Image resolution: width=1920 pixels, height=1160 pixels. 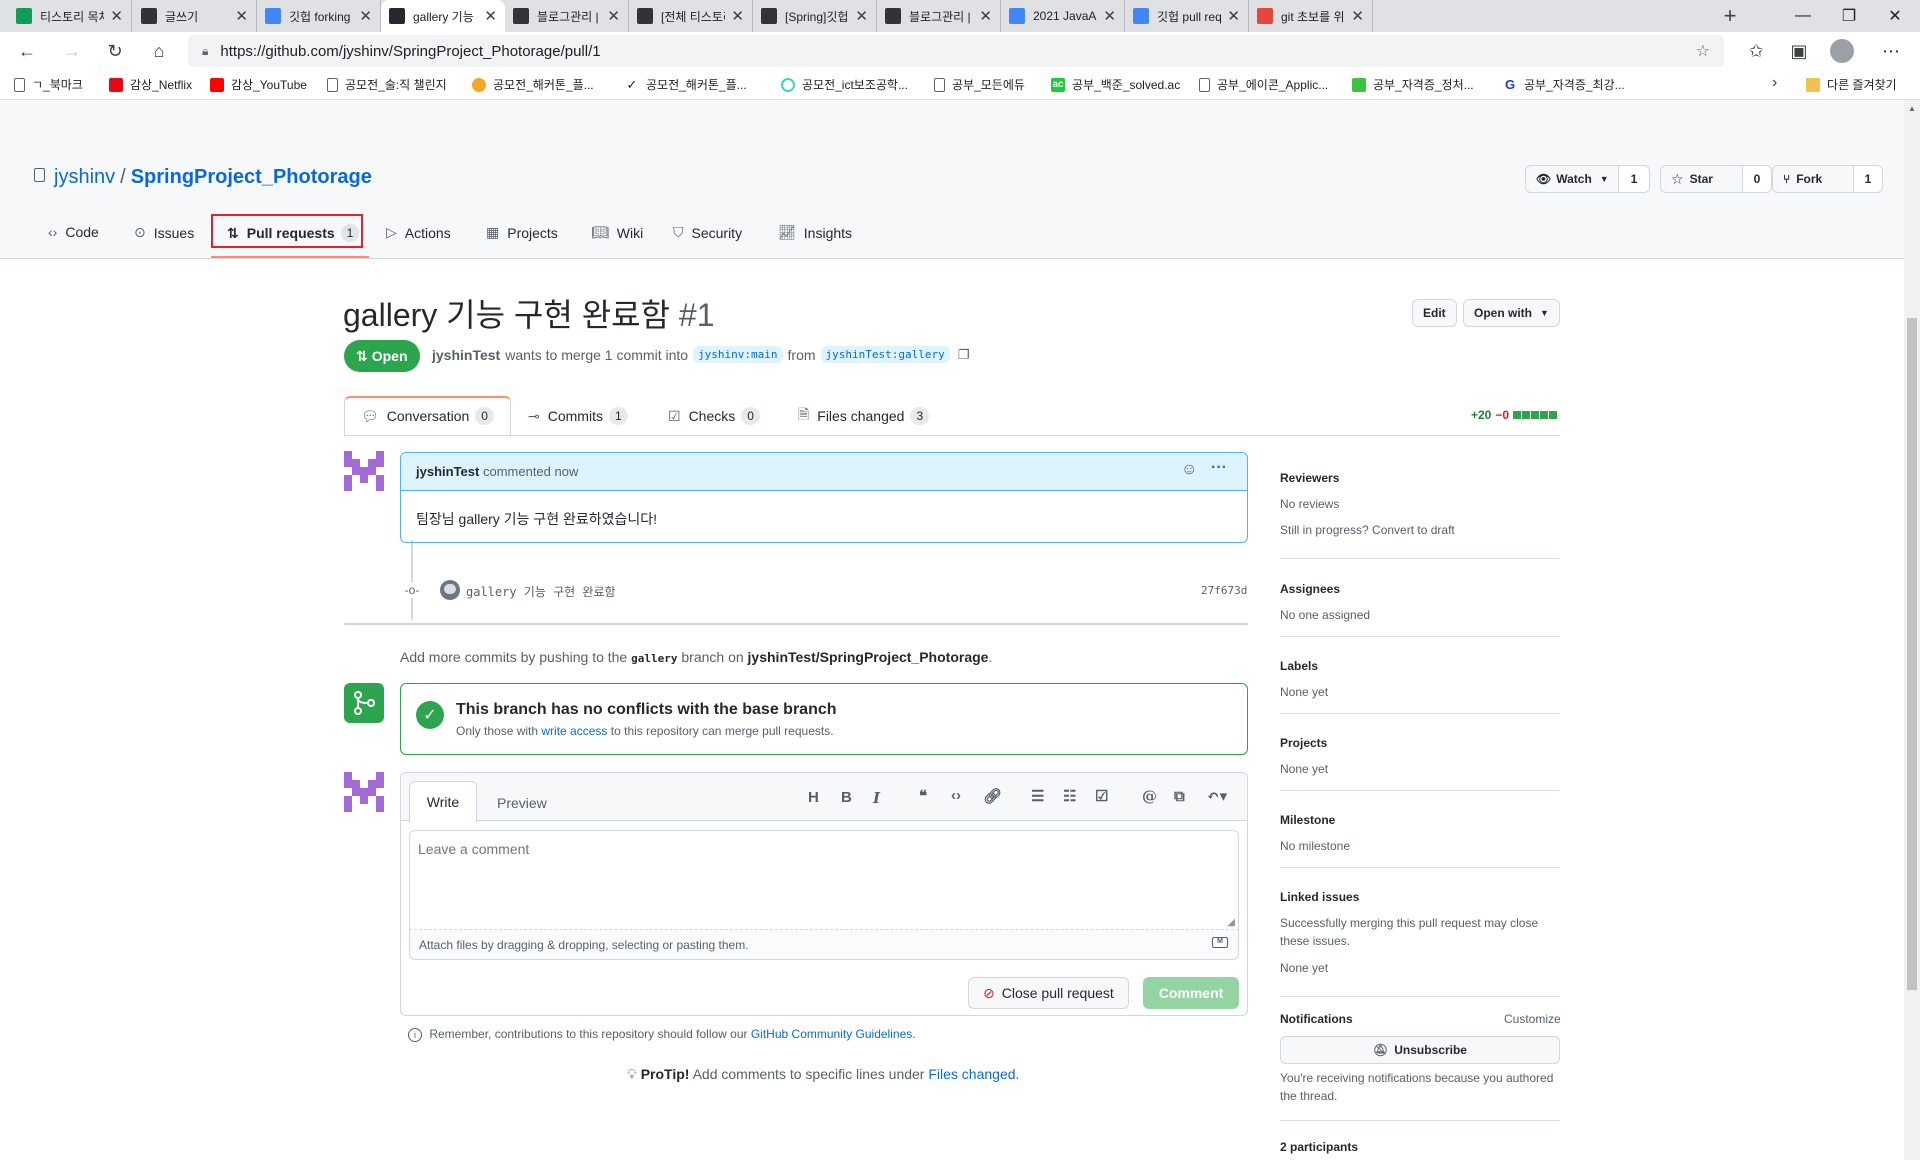 What do you see at coordinates (443, 16) in the screenshot?
I see `browser-tab: gallery 기능 구현✕` at bounding box center [443, 16].